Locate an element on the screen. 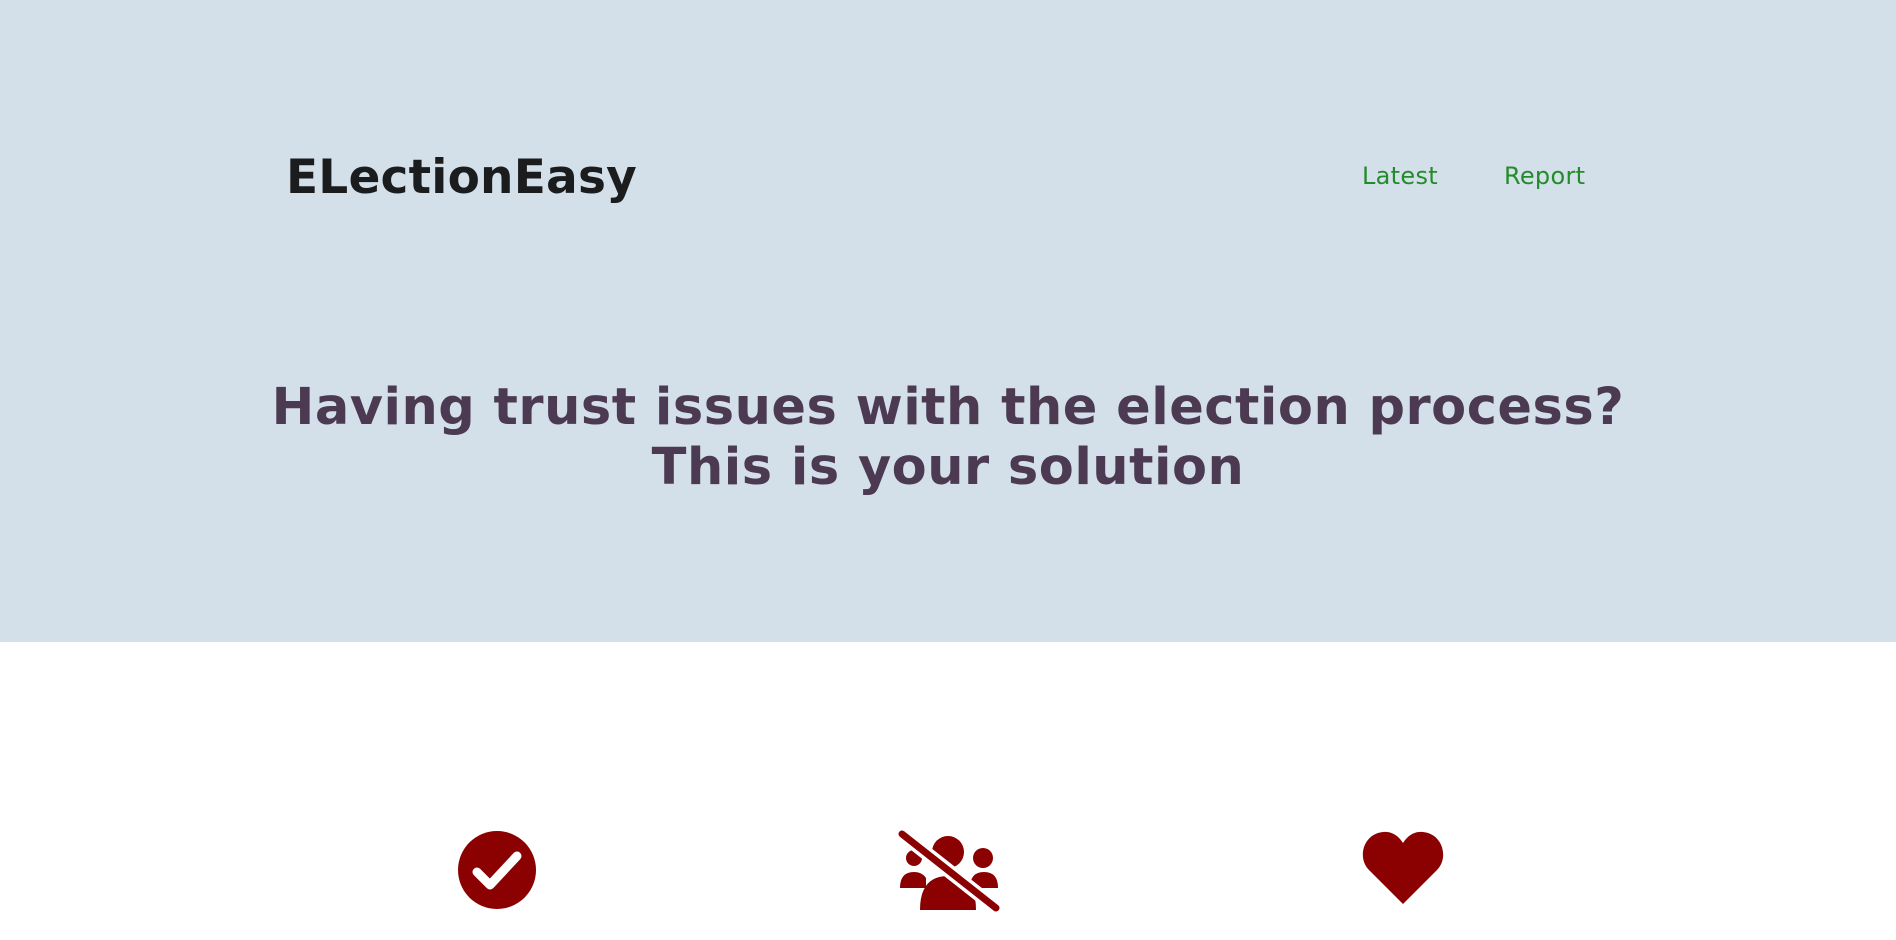 Image resolution: width=1896 pixels, height=940 pixels. heart-icon is located at coordinates (1403, 867).